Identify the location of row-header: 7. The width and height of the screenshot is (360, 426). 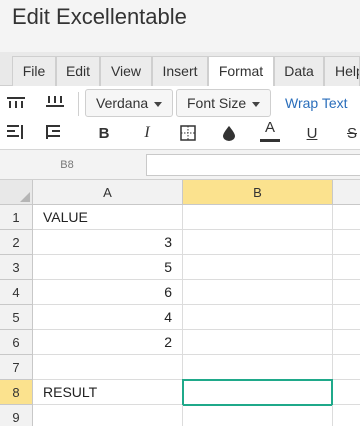
(16, 367).